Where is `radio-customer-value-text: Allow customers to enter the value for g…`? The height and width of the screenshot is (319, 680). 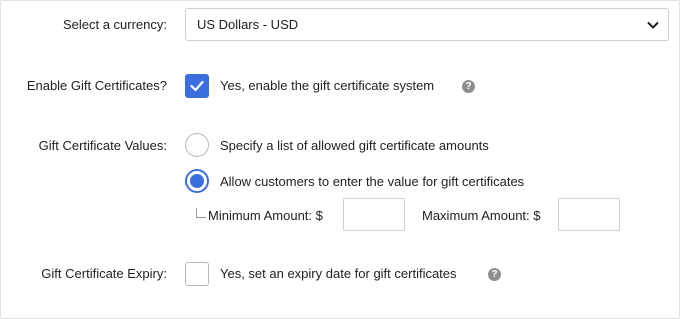
radio-customer-value-text: Allow customers to enter the value for g… is located at coordinates (372, 181).